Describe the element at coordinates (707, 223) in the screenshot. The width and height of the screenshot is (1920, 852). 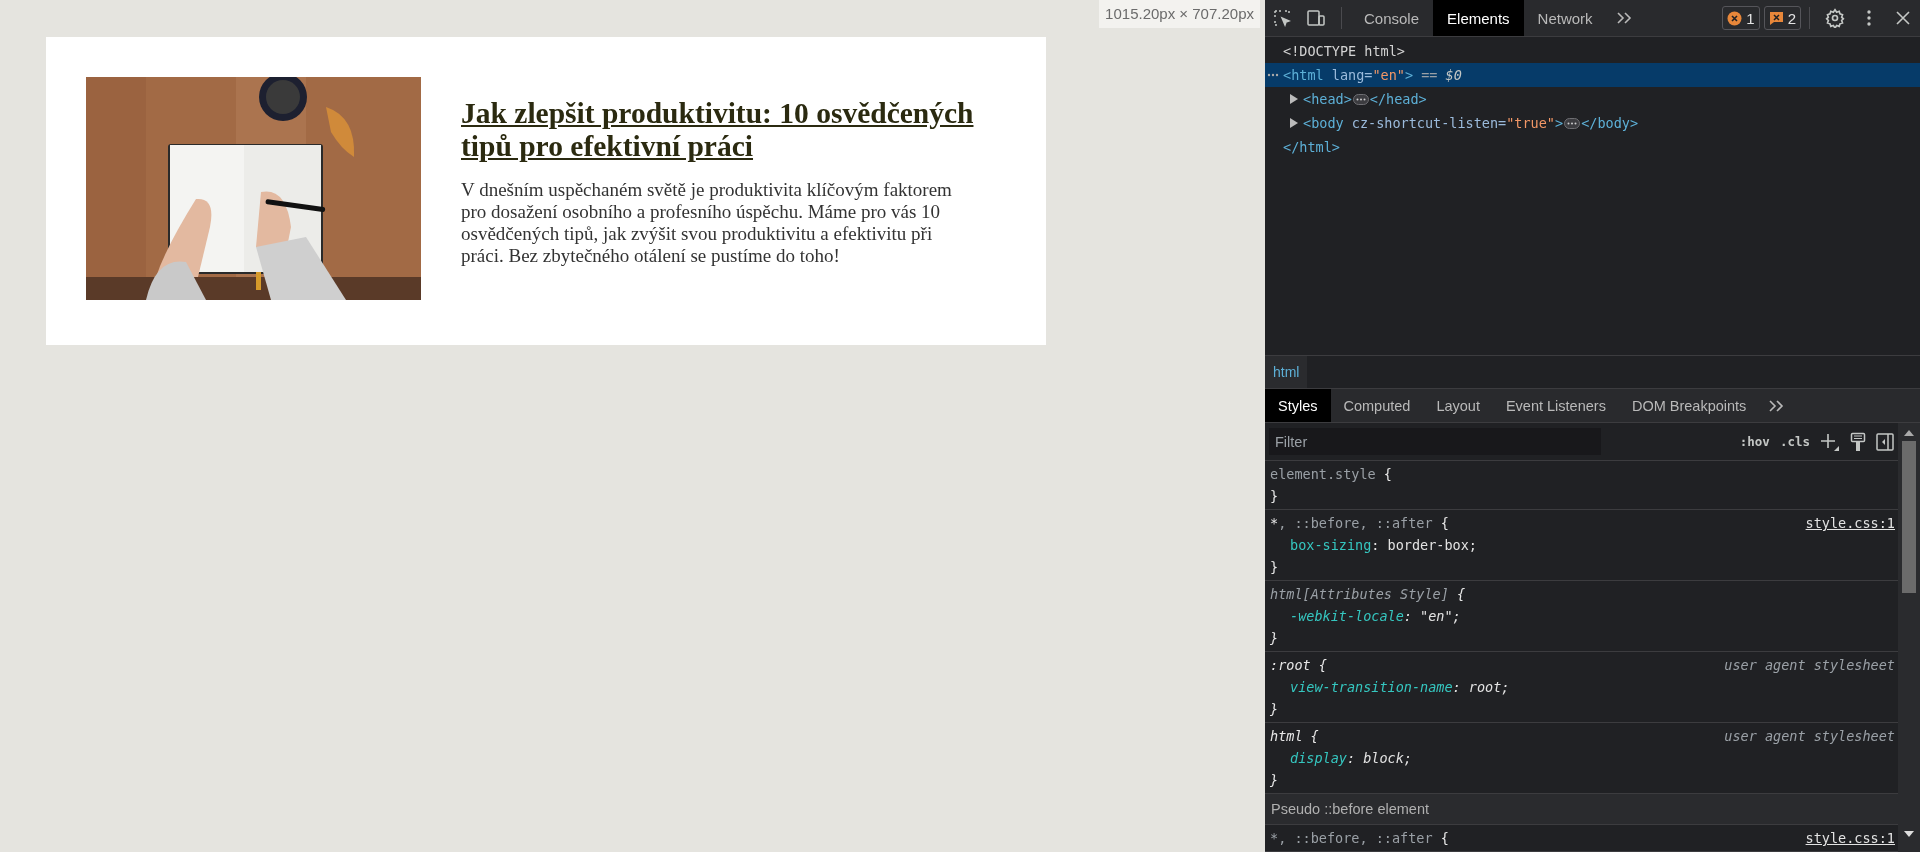
I see `article-text: V dnešním uspěchaném světě je produktivita klíčovým faktorem pro dosažení osobního a profesního úspěchu. Máme pro vás 10 osvědčených tipů, jak zvýšit svou produktivitu a efektivitu při práci. Bez zbytečného otálení se pustíme do toho!` at that location.